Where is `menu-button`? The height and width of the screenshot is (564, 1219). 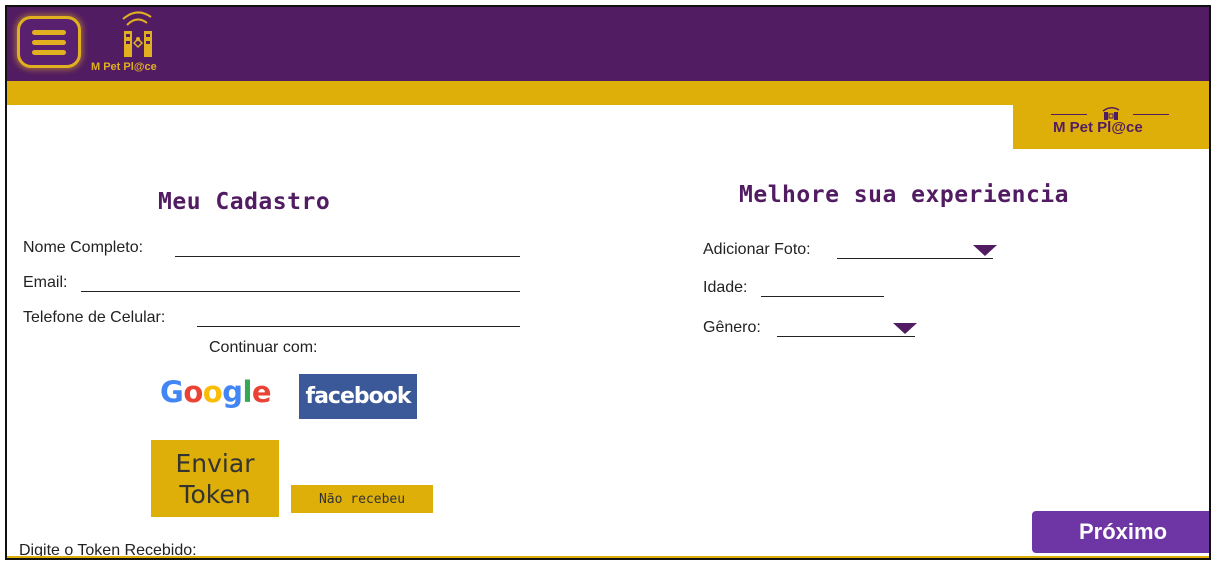
menu-button is located at coordinates (49, 42).